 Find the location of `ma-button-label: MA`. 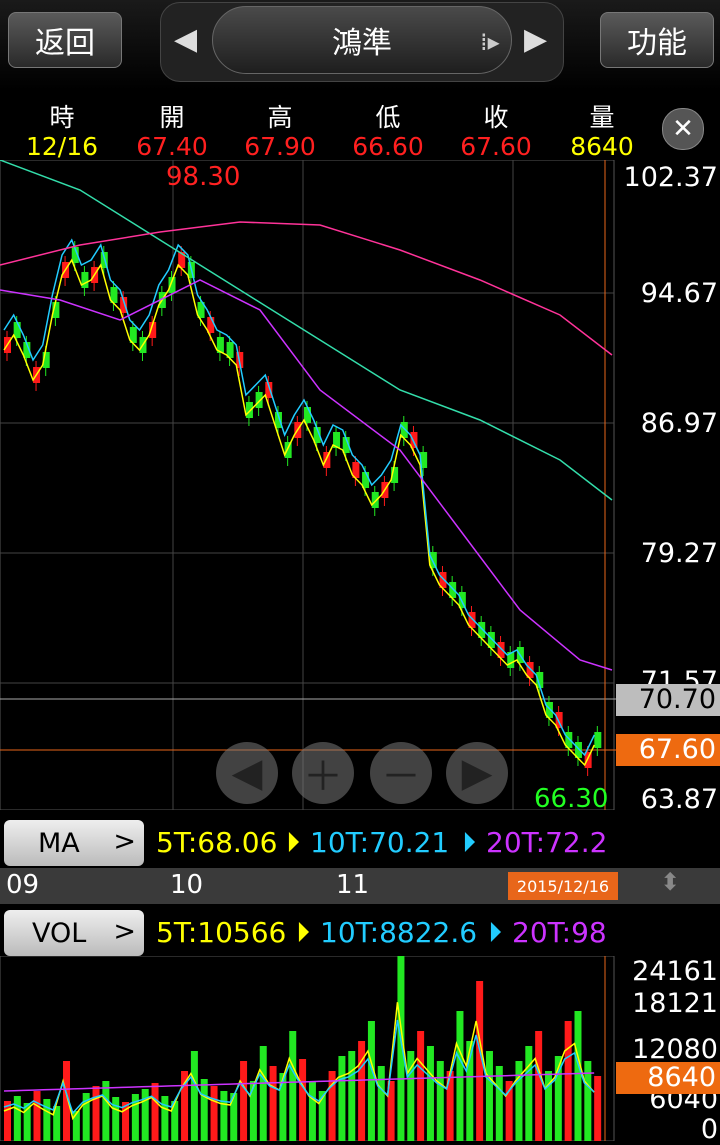

ma-button-label: MA is located at coordinates (59, 843).